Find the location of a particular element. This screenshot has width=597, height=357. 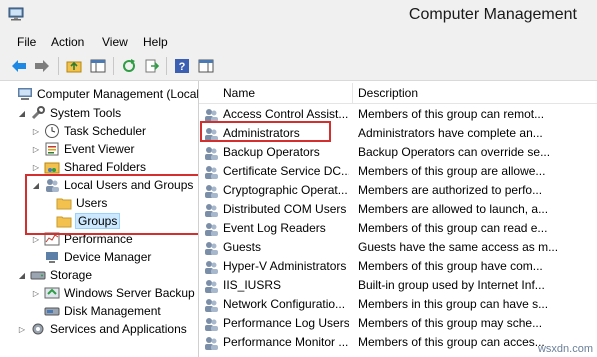

show-hide-action-pane-icon is located at coordinates (206, 66).